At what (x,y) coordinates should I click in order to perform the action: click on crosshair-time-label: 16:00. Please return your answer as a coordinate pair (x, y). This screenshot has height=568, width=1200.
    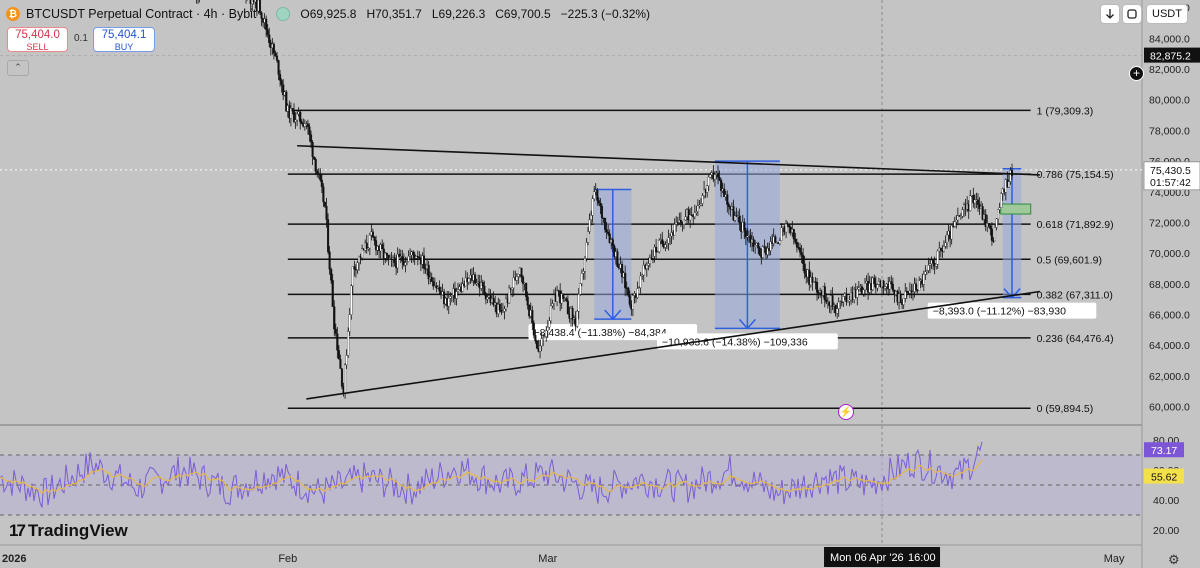
    Looking at the image, I should click on (922, 558).